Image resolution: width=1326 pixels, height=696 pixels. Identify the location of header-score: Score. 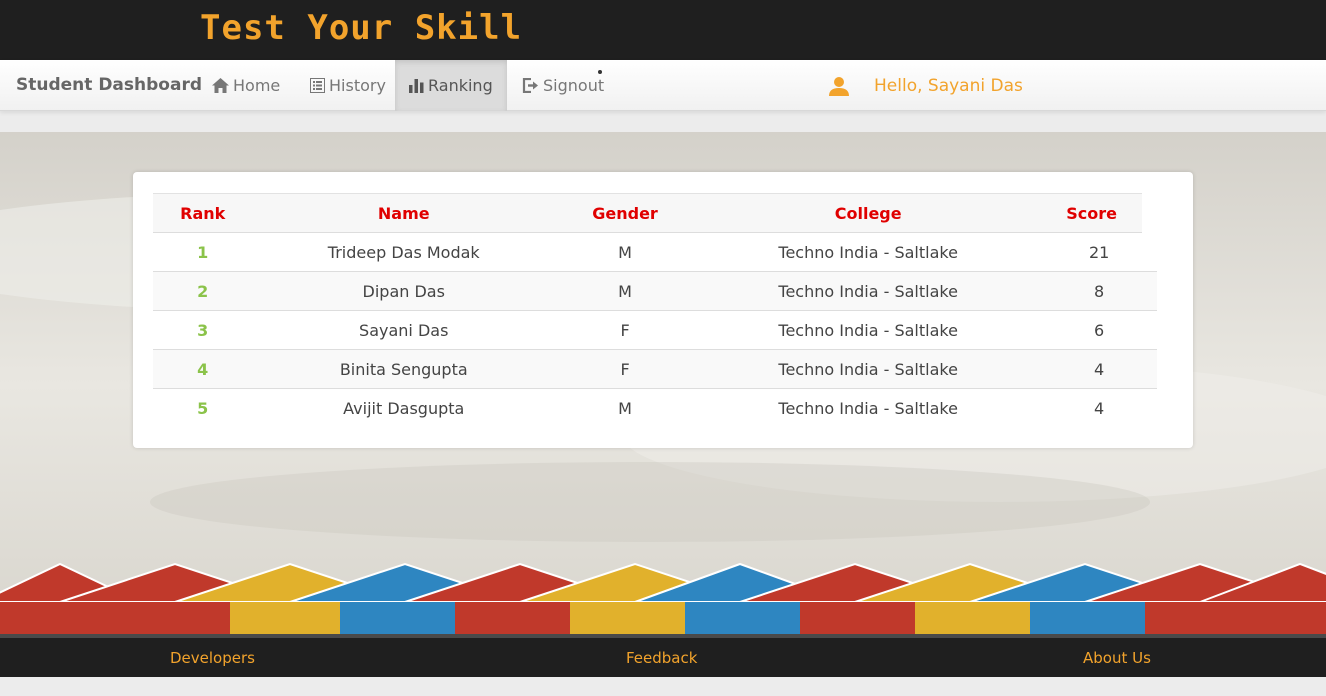
(1106, 213).